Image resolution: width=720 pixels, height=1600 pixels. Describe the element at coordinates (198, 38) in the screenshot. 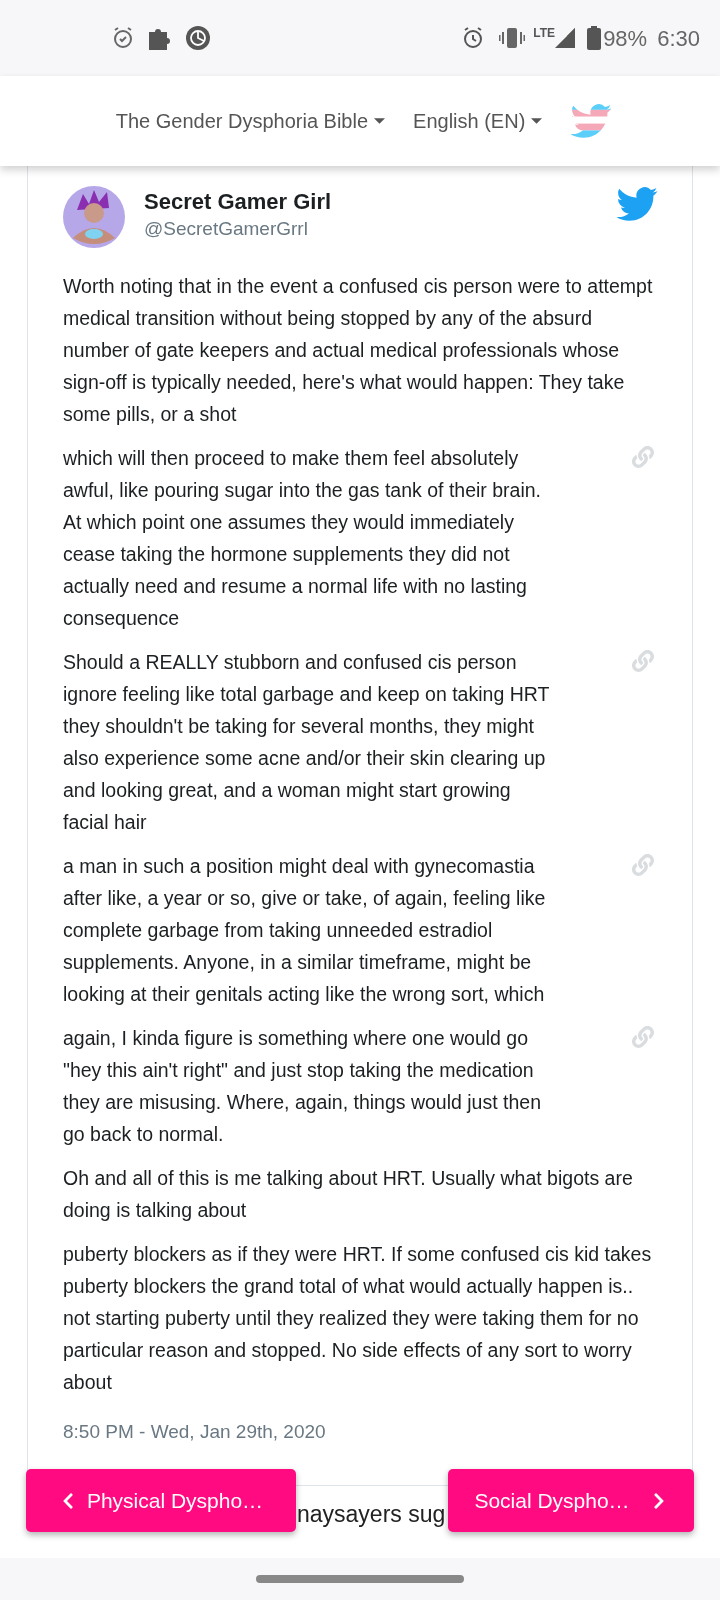

I see `circle-logo-icon` at that location.